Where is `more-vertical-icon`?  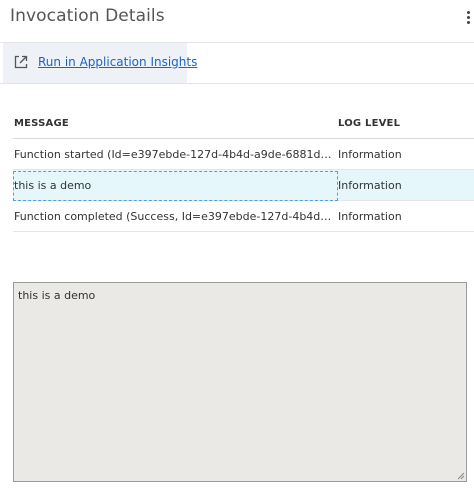
more-vertical-icon is located at coordinates (469, 18).